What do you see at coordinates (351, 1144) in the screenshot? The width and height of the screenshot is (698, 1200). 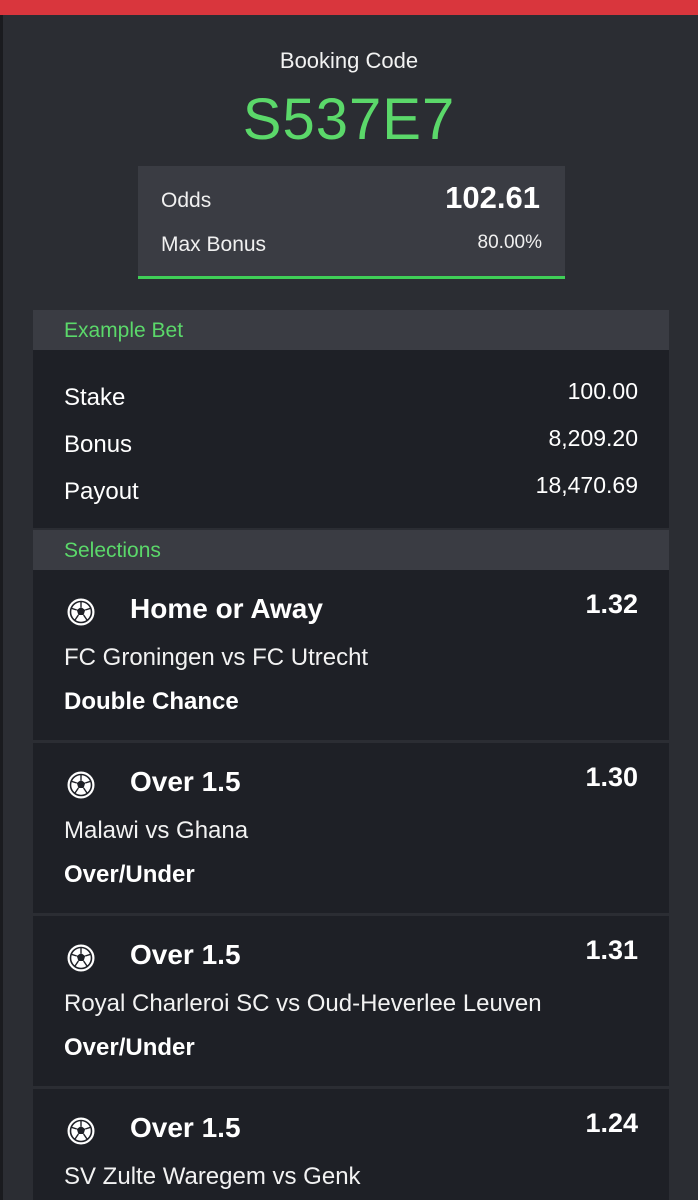 I see `selection-item: Over 1.5 1.24 SV Zulte Waregem vs Genk` at bounding box center [351, 1144].